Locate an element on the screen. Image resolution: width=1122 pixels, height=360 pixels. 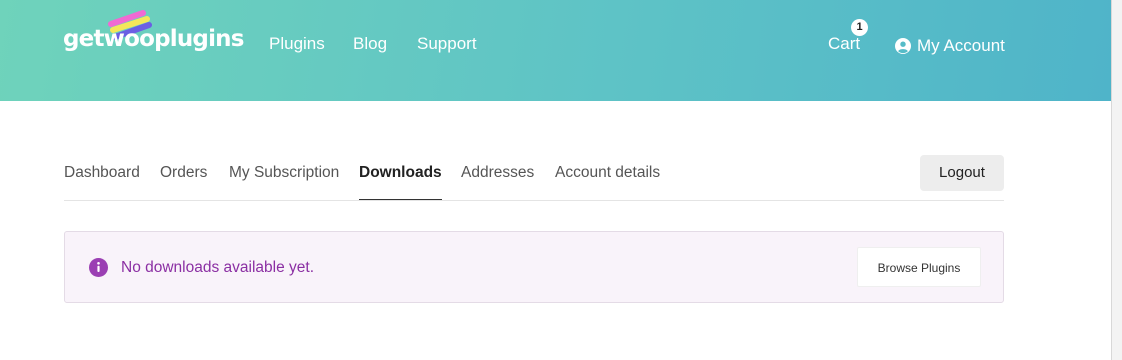
tab-account-details: Account details is located at coordinates (607, 182).